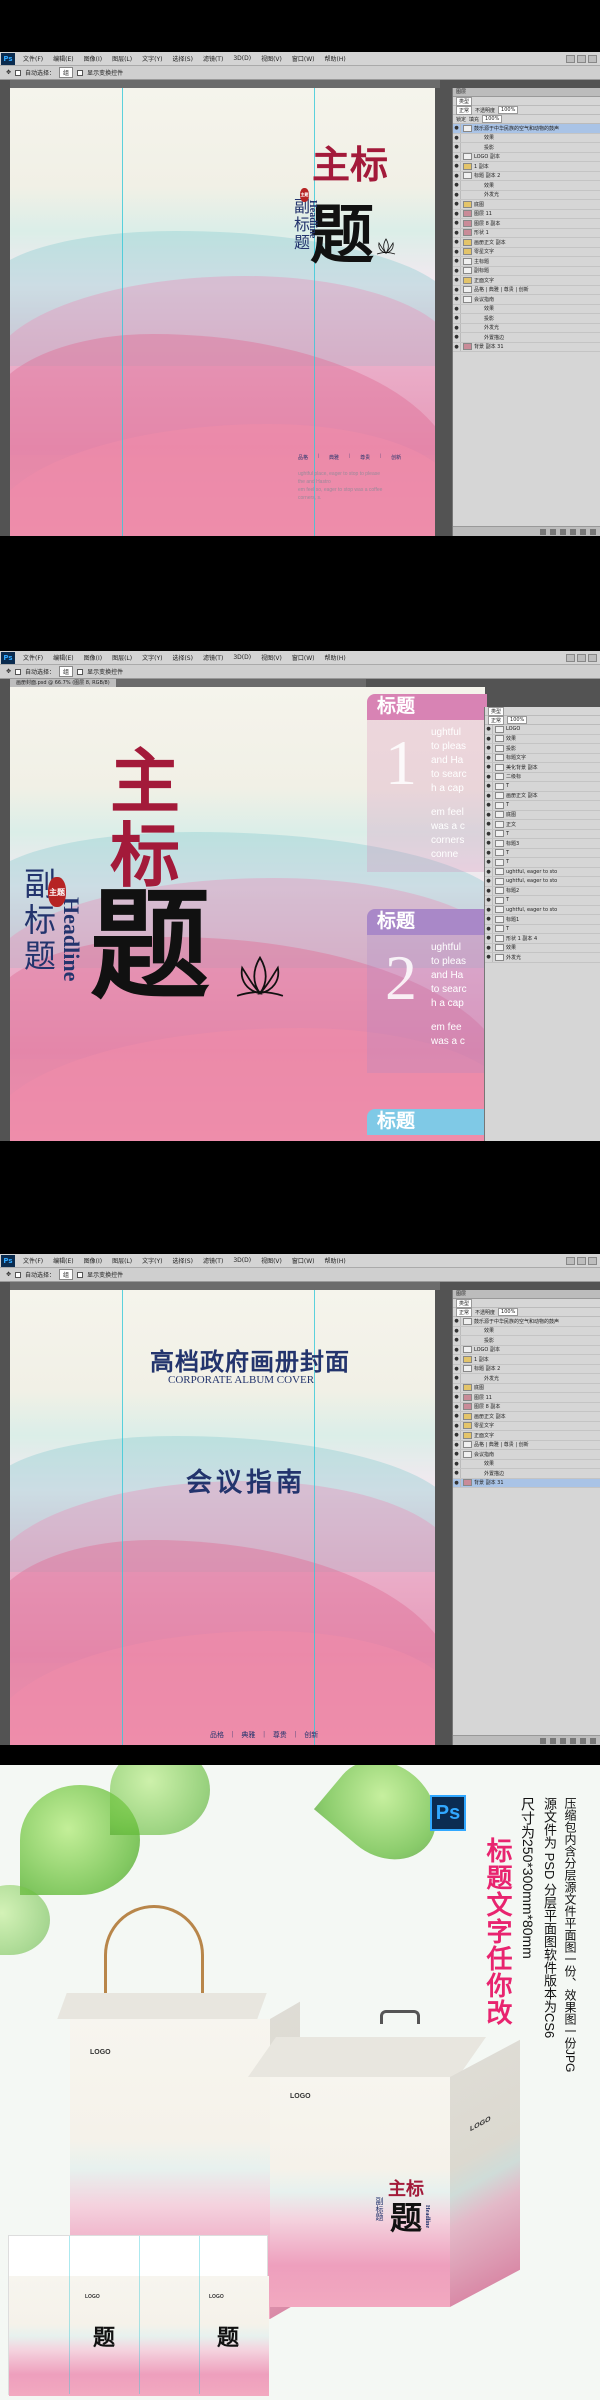 The width and height of the screenshot is (600, 2400). I want to click on menu-view: 视图(V), so click(271, 58).